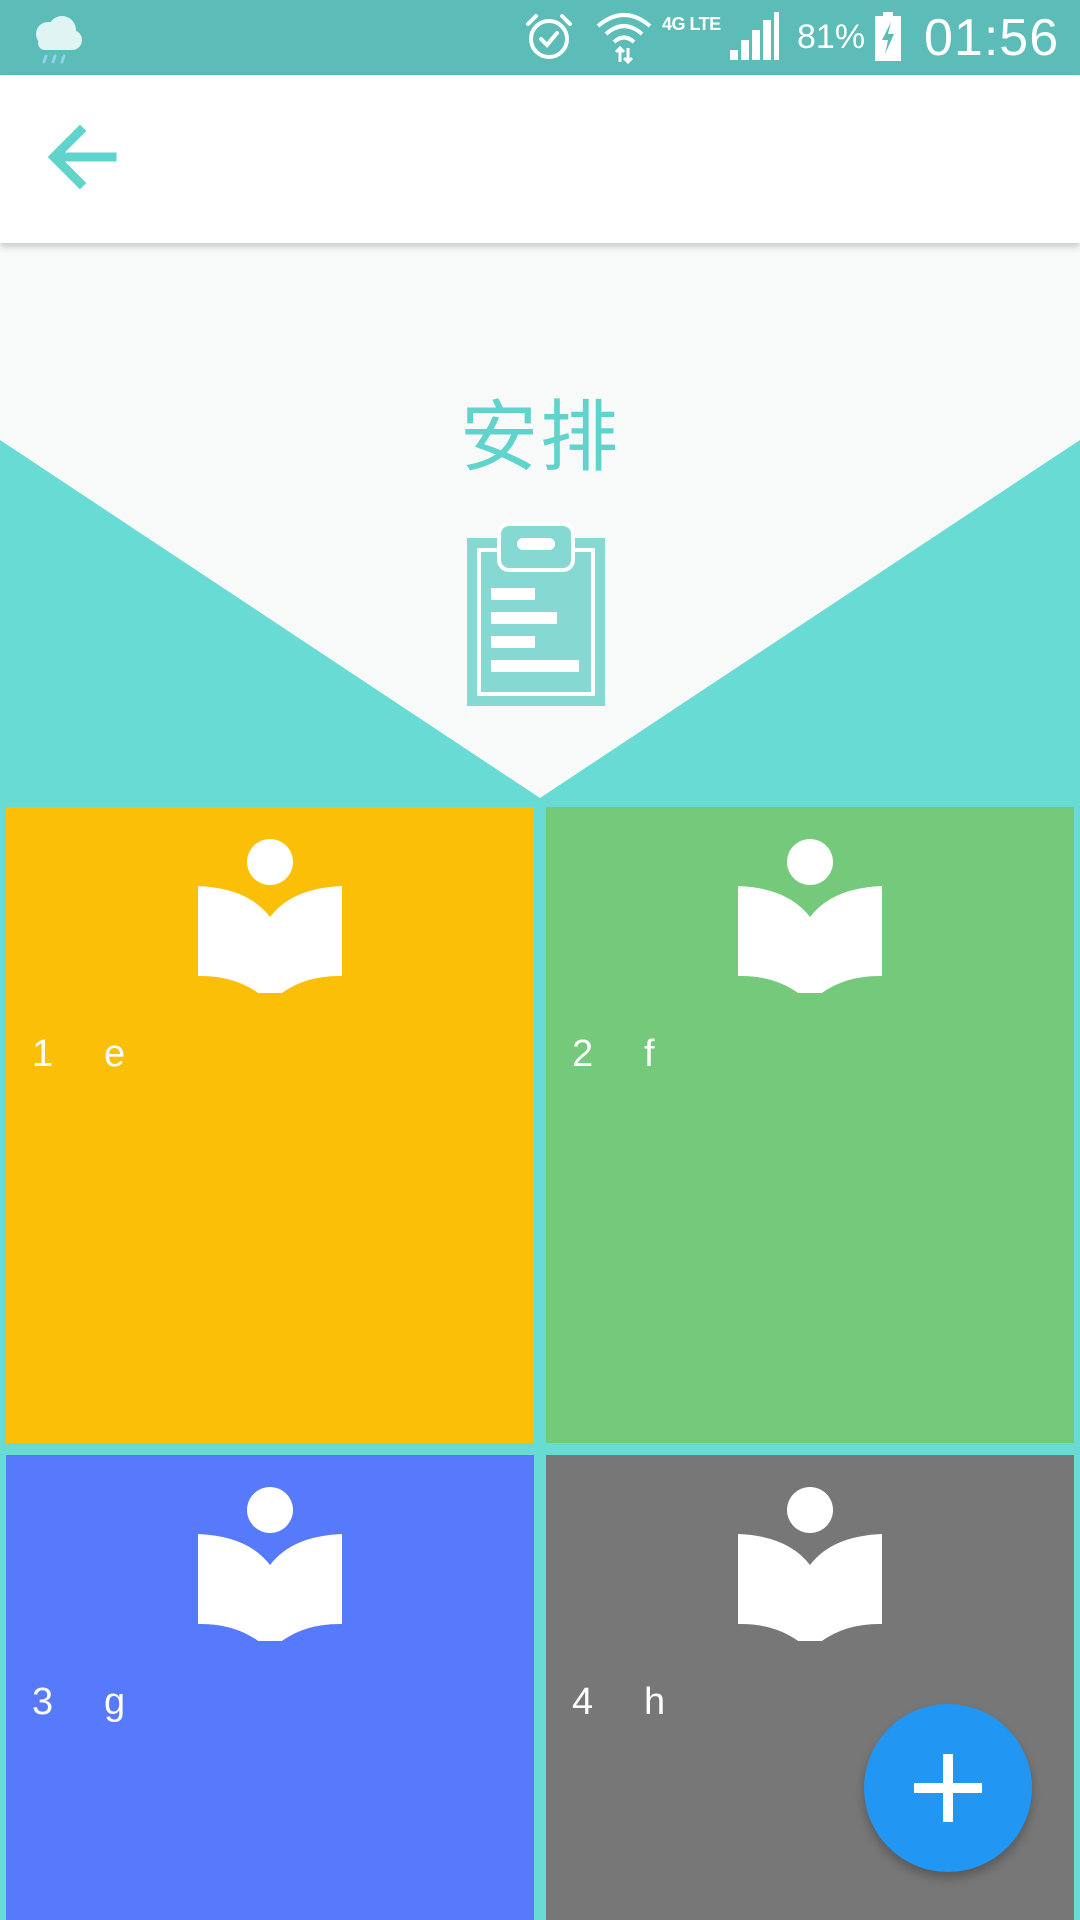  I want to click on tile-name: g, so click(115, 1702).